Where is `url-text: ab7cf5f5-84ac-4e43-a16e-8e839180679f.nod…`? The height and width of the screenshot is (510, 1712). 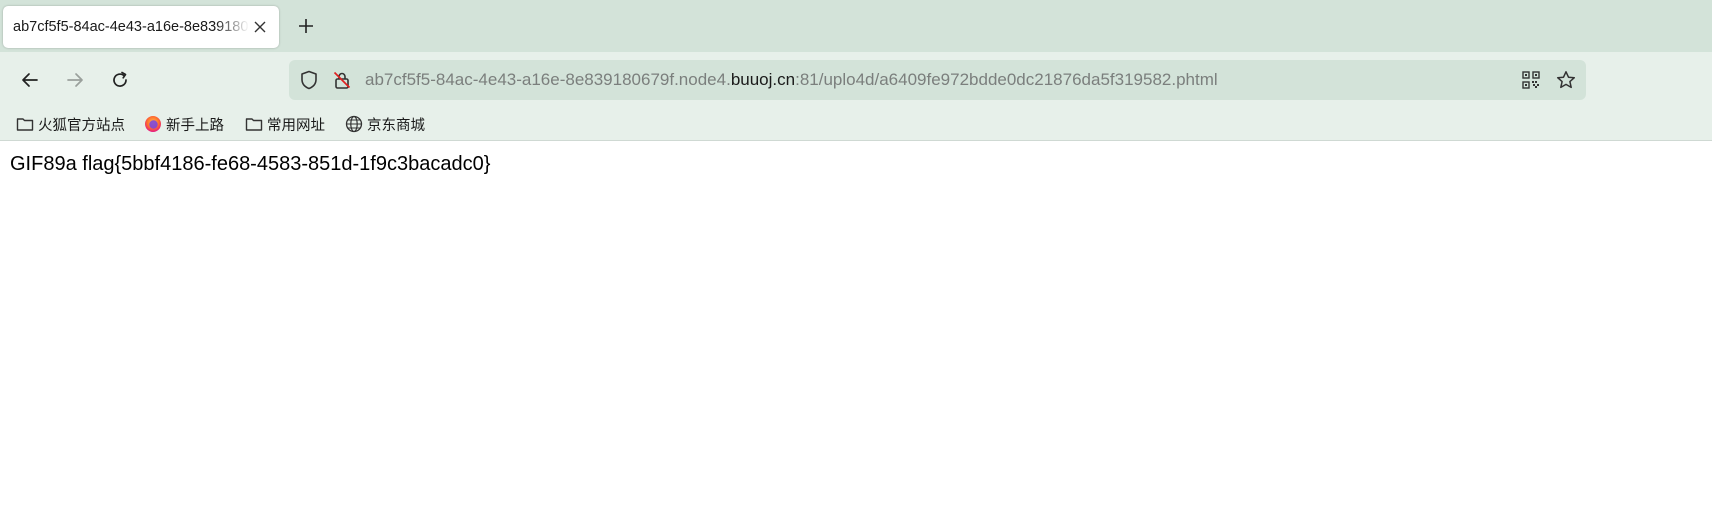 url-text: ab7cf5f5-84ac-4e43-a16e-8e839180679f.nod… is located at coordinates (791, 80).